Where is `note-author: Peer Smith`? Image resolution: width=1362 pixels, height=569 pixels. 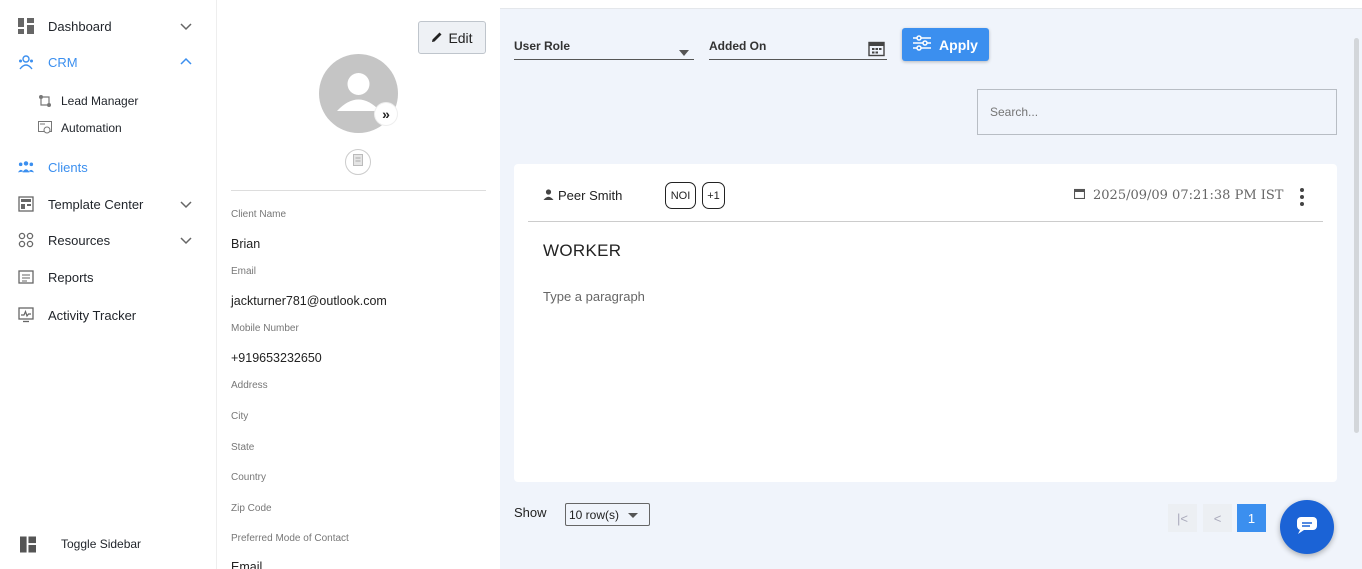 note-author: Peer Smith is located at coordinates (582, 195).